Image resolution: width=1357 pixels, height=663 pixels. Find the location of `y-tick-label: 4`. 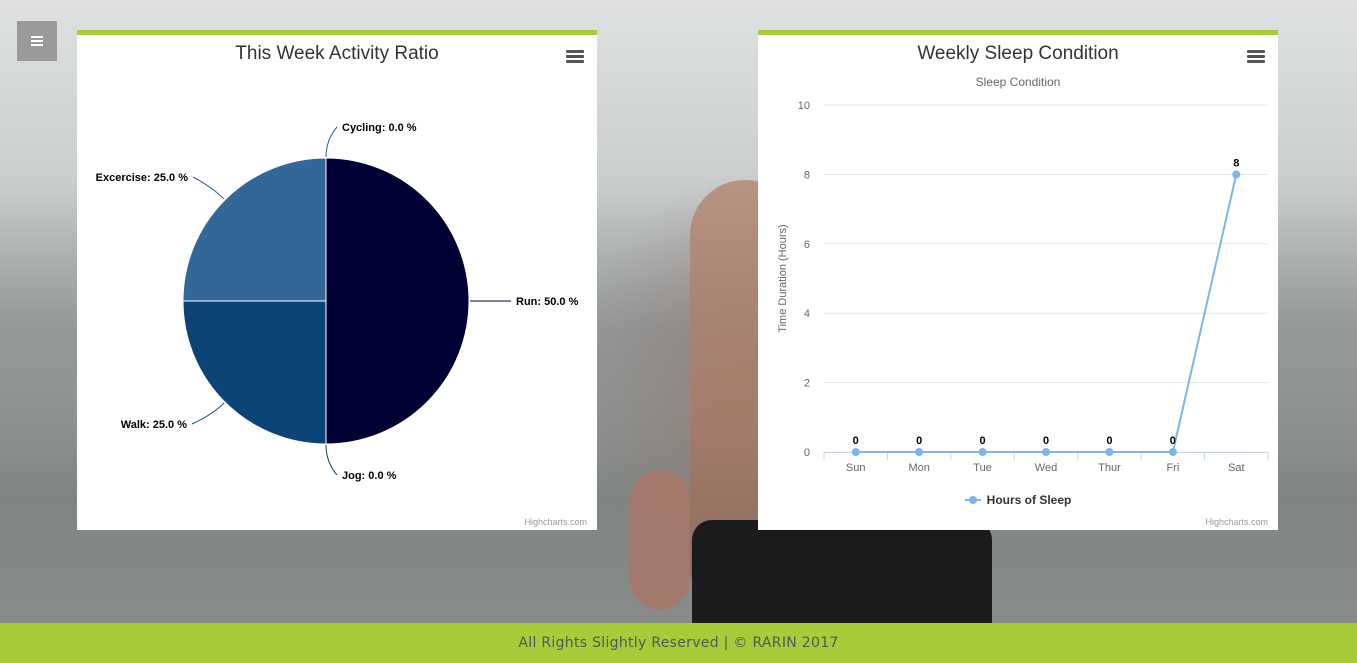

y-tick-label: 4 is located at coordinates (807, 314).